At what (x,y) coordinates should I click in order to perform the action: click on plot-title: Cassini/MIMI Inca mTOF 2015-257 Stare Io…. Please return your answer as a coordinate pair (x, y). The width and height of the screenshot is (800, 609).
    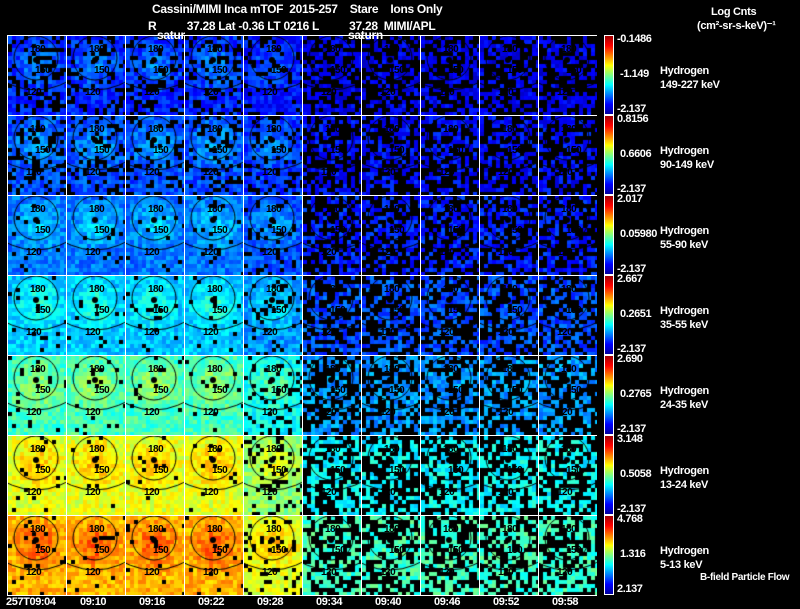
    Looking at the image, I should click on (297, 9).